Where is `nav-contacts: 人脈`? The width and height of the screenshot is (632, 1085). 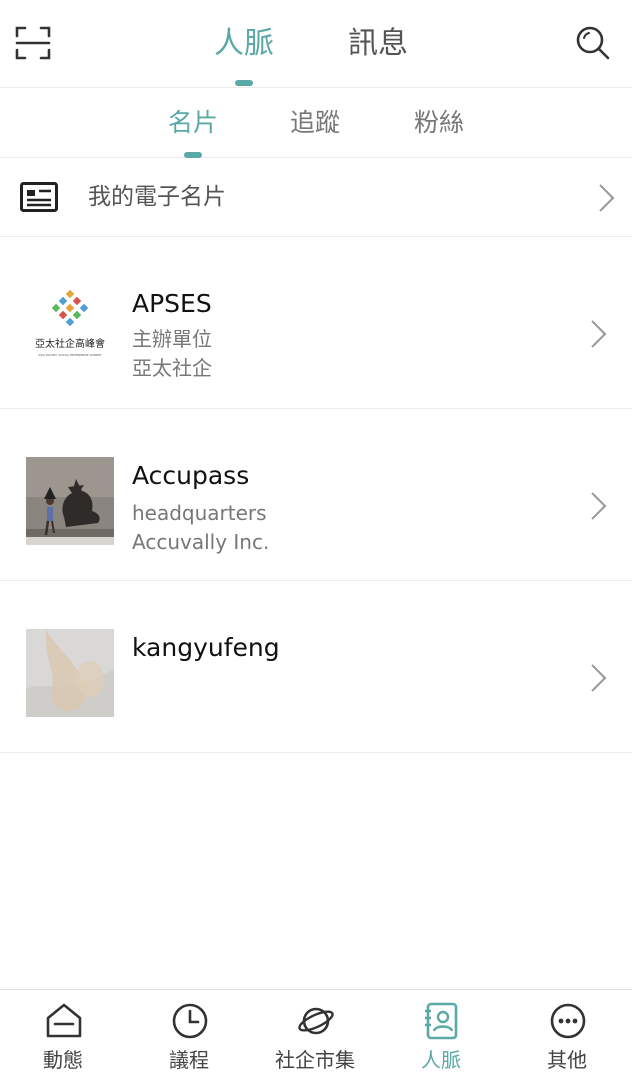
nav-contacts: 人脈 is located at coordinates (441, 1037).